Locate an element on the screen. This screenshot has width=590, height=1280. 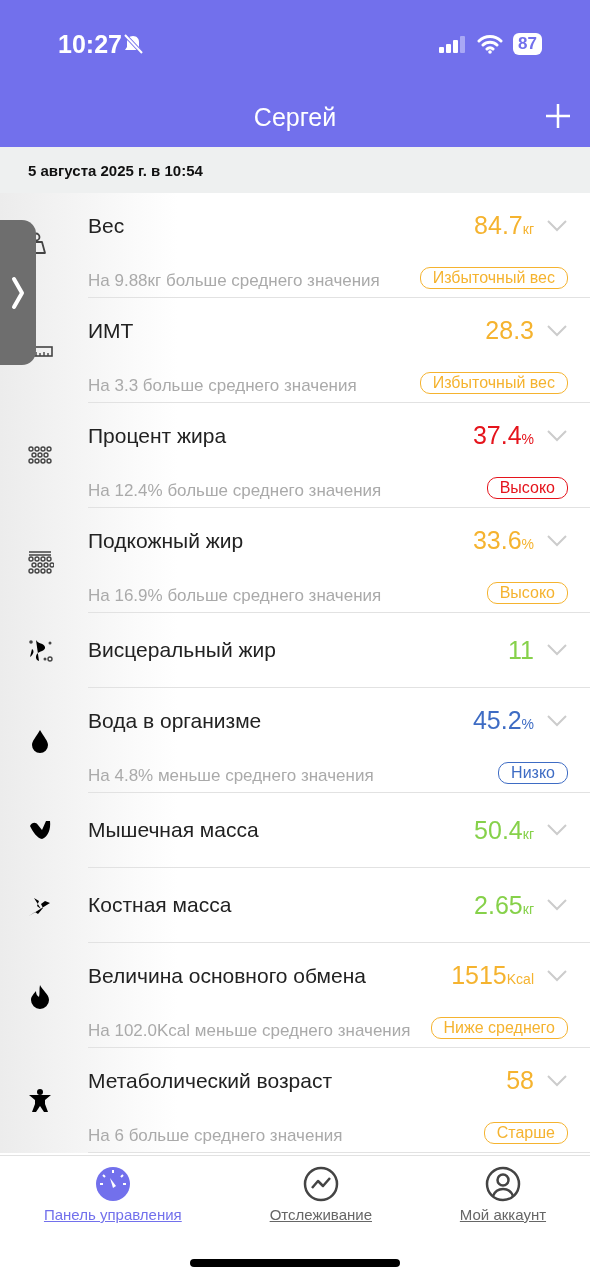
trend-icon is located at coordinates (320, 1184).